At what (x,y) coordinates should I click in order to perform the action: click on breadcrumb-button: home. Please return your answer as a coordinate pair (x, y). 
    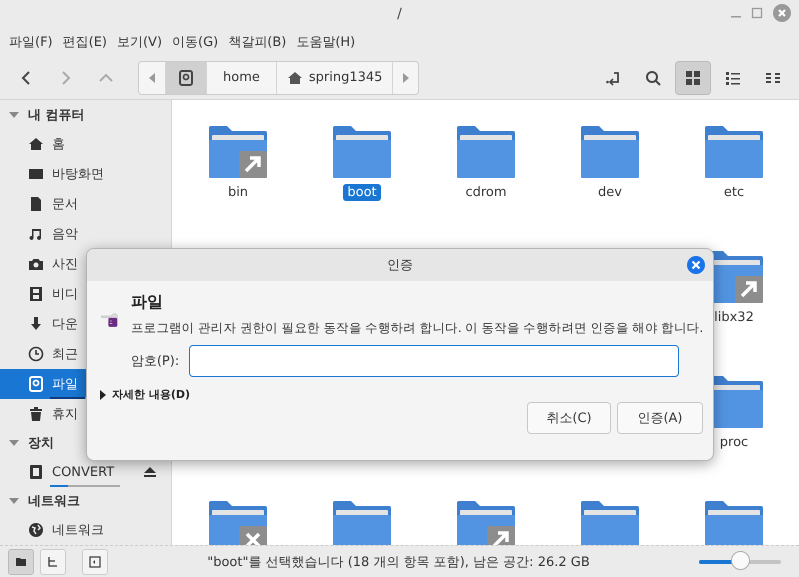
    Looking at the image, I should click on (241, 78).